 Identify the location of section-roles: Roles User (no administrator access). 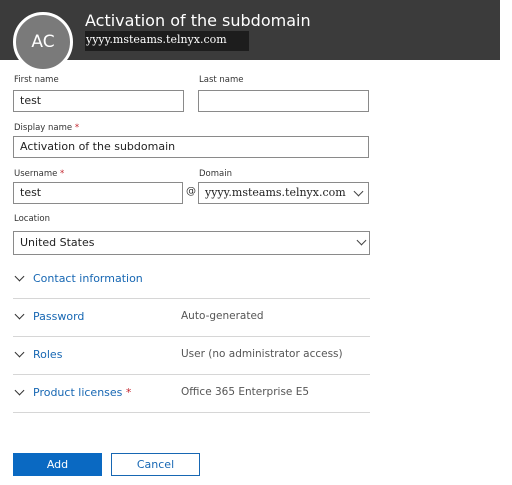
(191, 355).